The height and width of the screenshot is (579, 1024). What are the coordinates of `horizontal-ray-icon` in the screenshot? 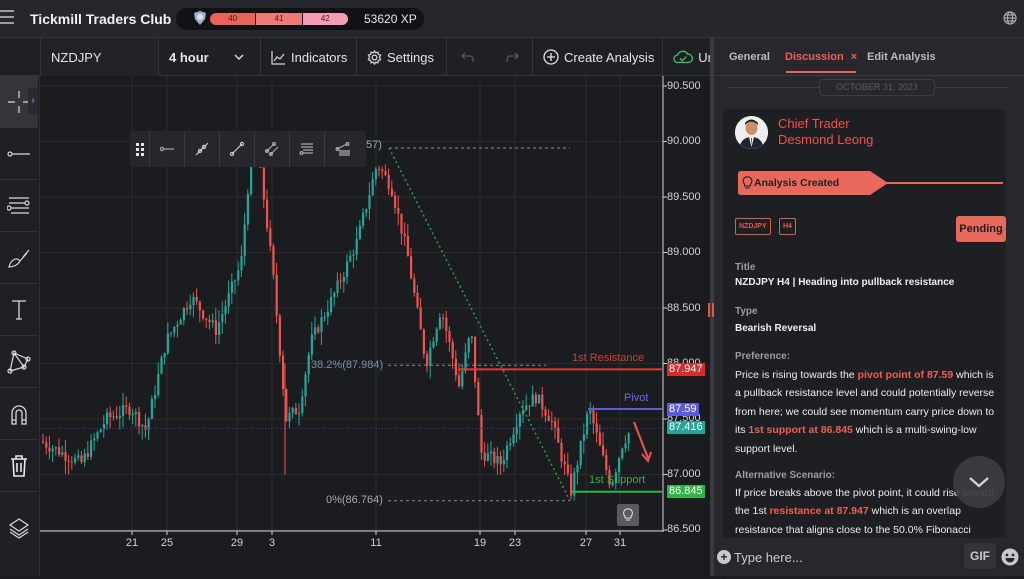 It's located at (166, 149).